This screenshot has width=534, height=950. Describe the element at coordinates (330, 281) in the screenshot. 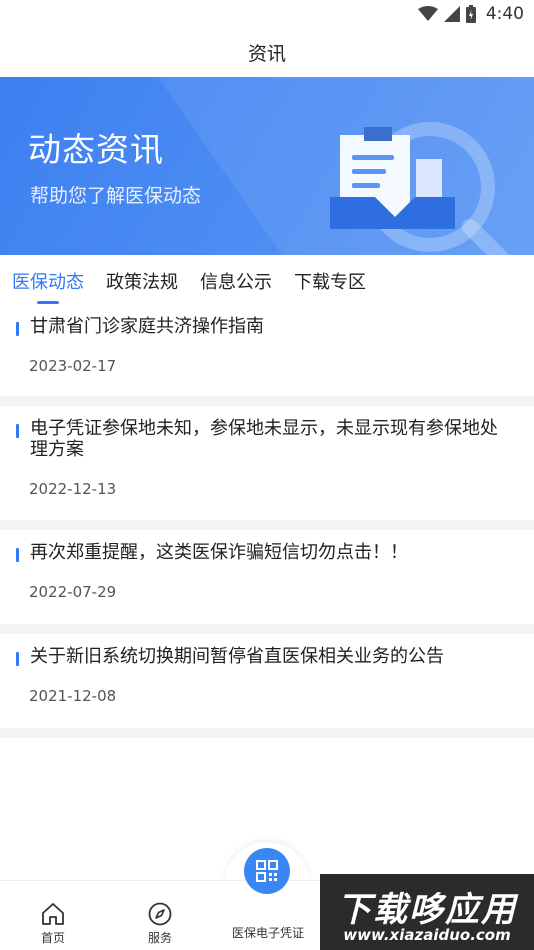

I see `tab-downloads: 下载专区` at that location.